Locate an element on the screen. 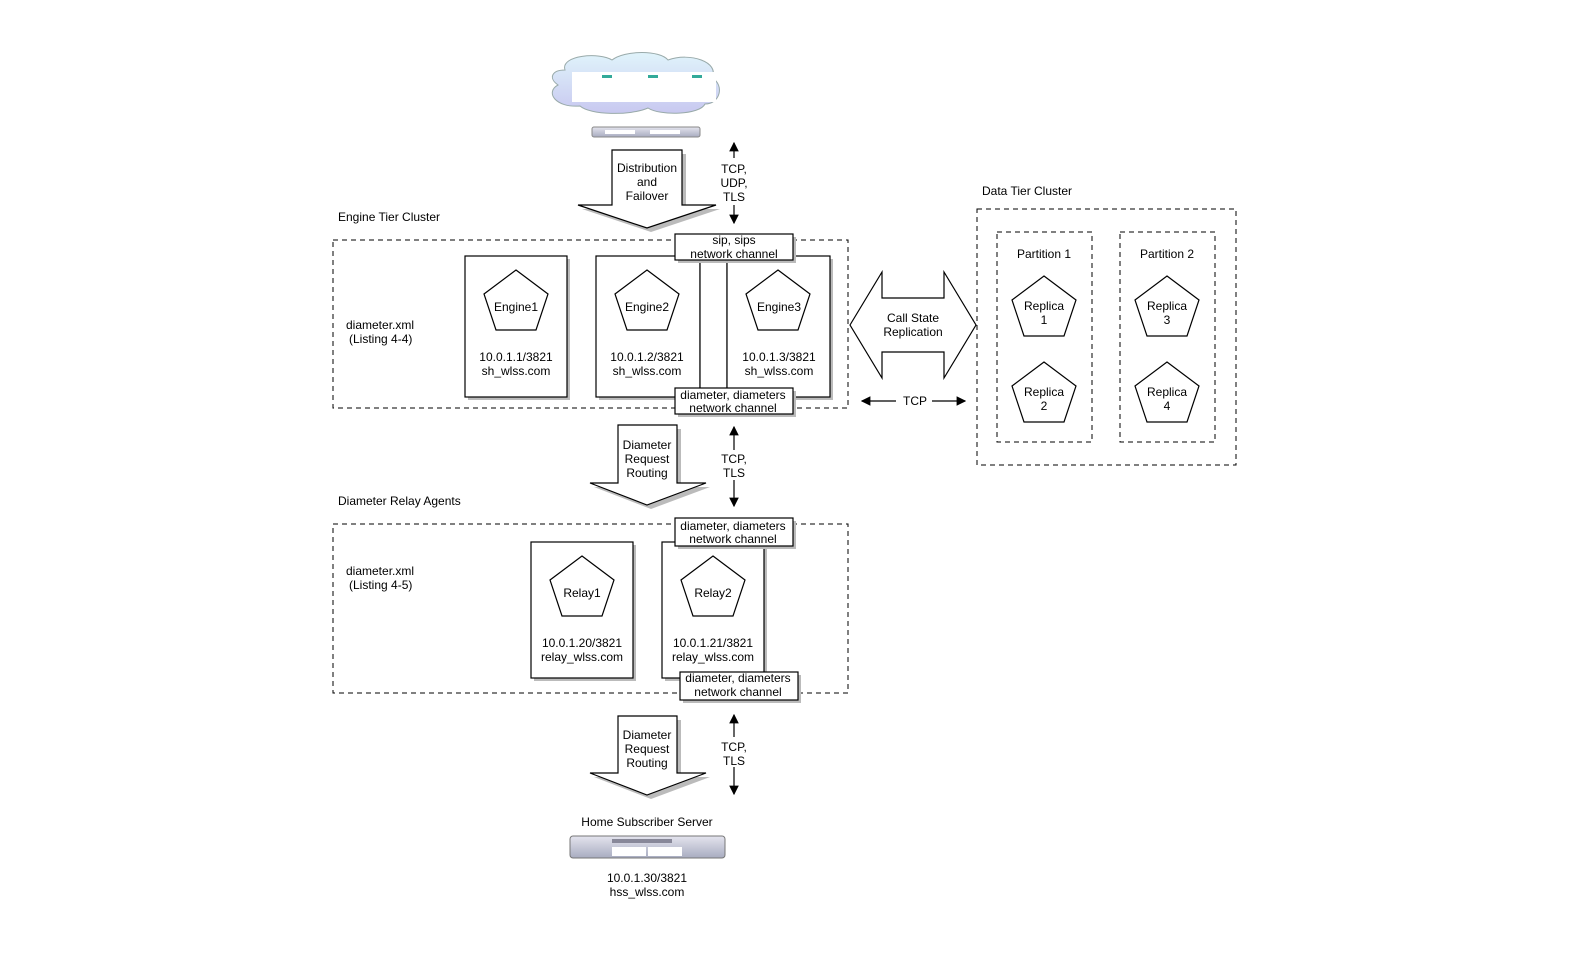 This screenshot has width=1592, height=962. relay-top-network-channel: diameter, diameters network channel is located at coordinates (735, 533).